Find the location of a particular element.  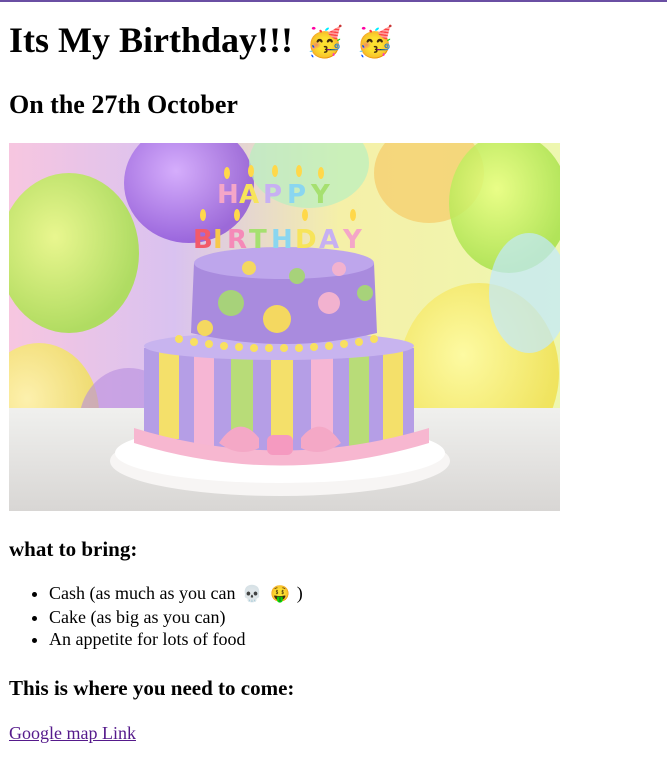

list-item-text: Cash (as much as you can is located at coordinates (142, 593).